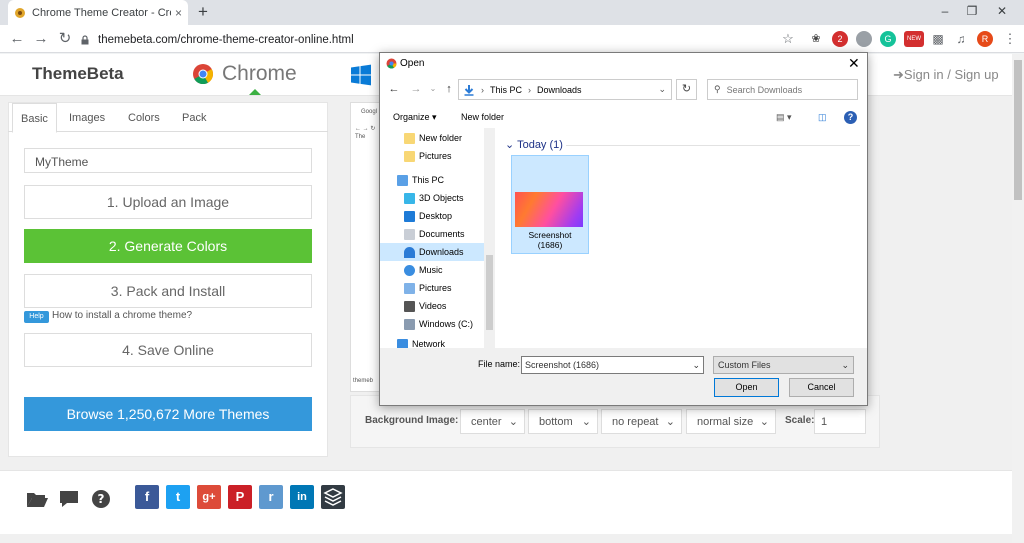  I want to click on bg-position-y-select: bottom ⌄, so click(563, 421).